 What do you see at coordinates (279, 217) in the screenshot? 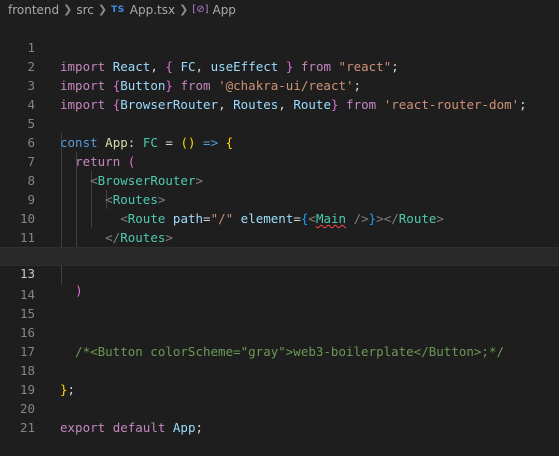
I see `code-line: 10 </Routes>` at bounding box center [279, 217].